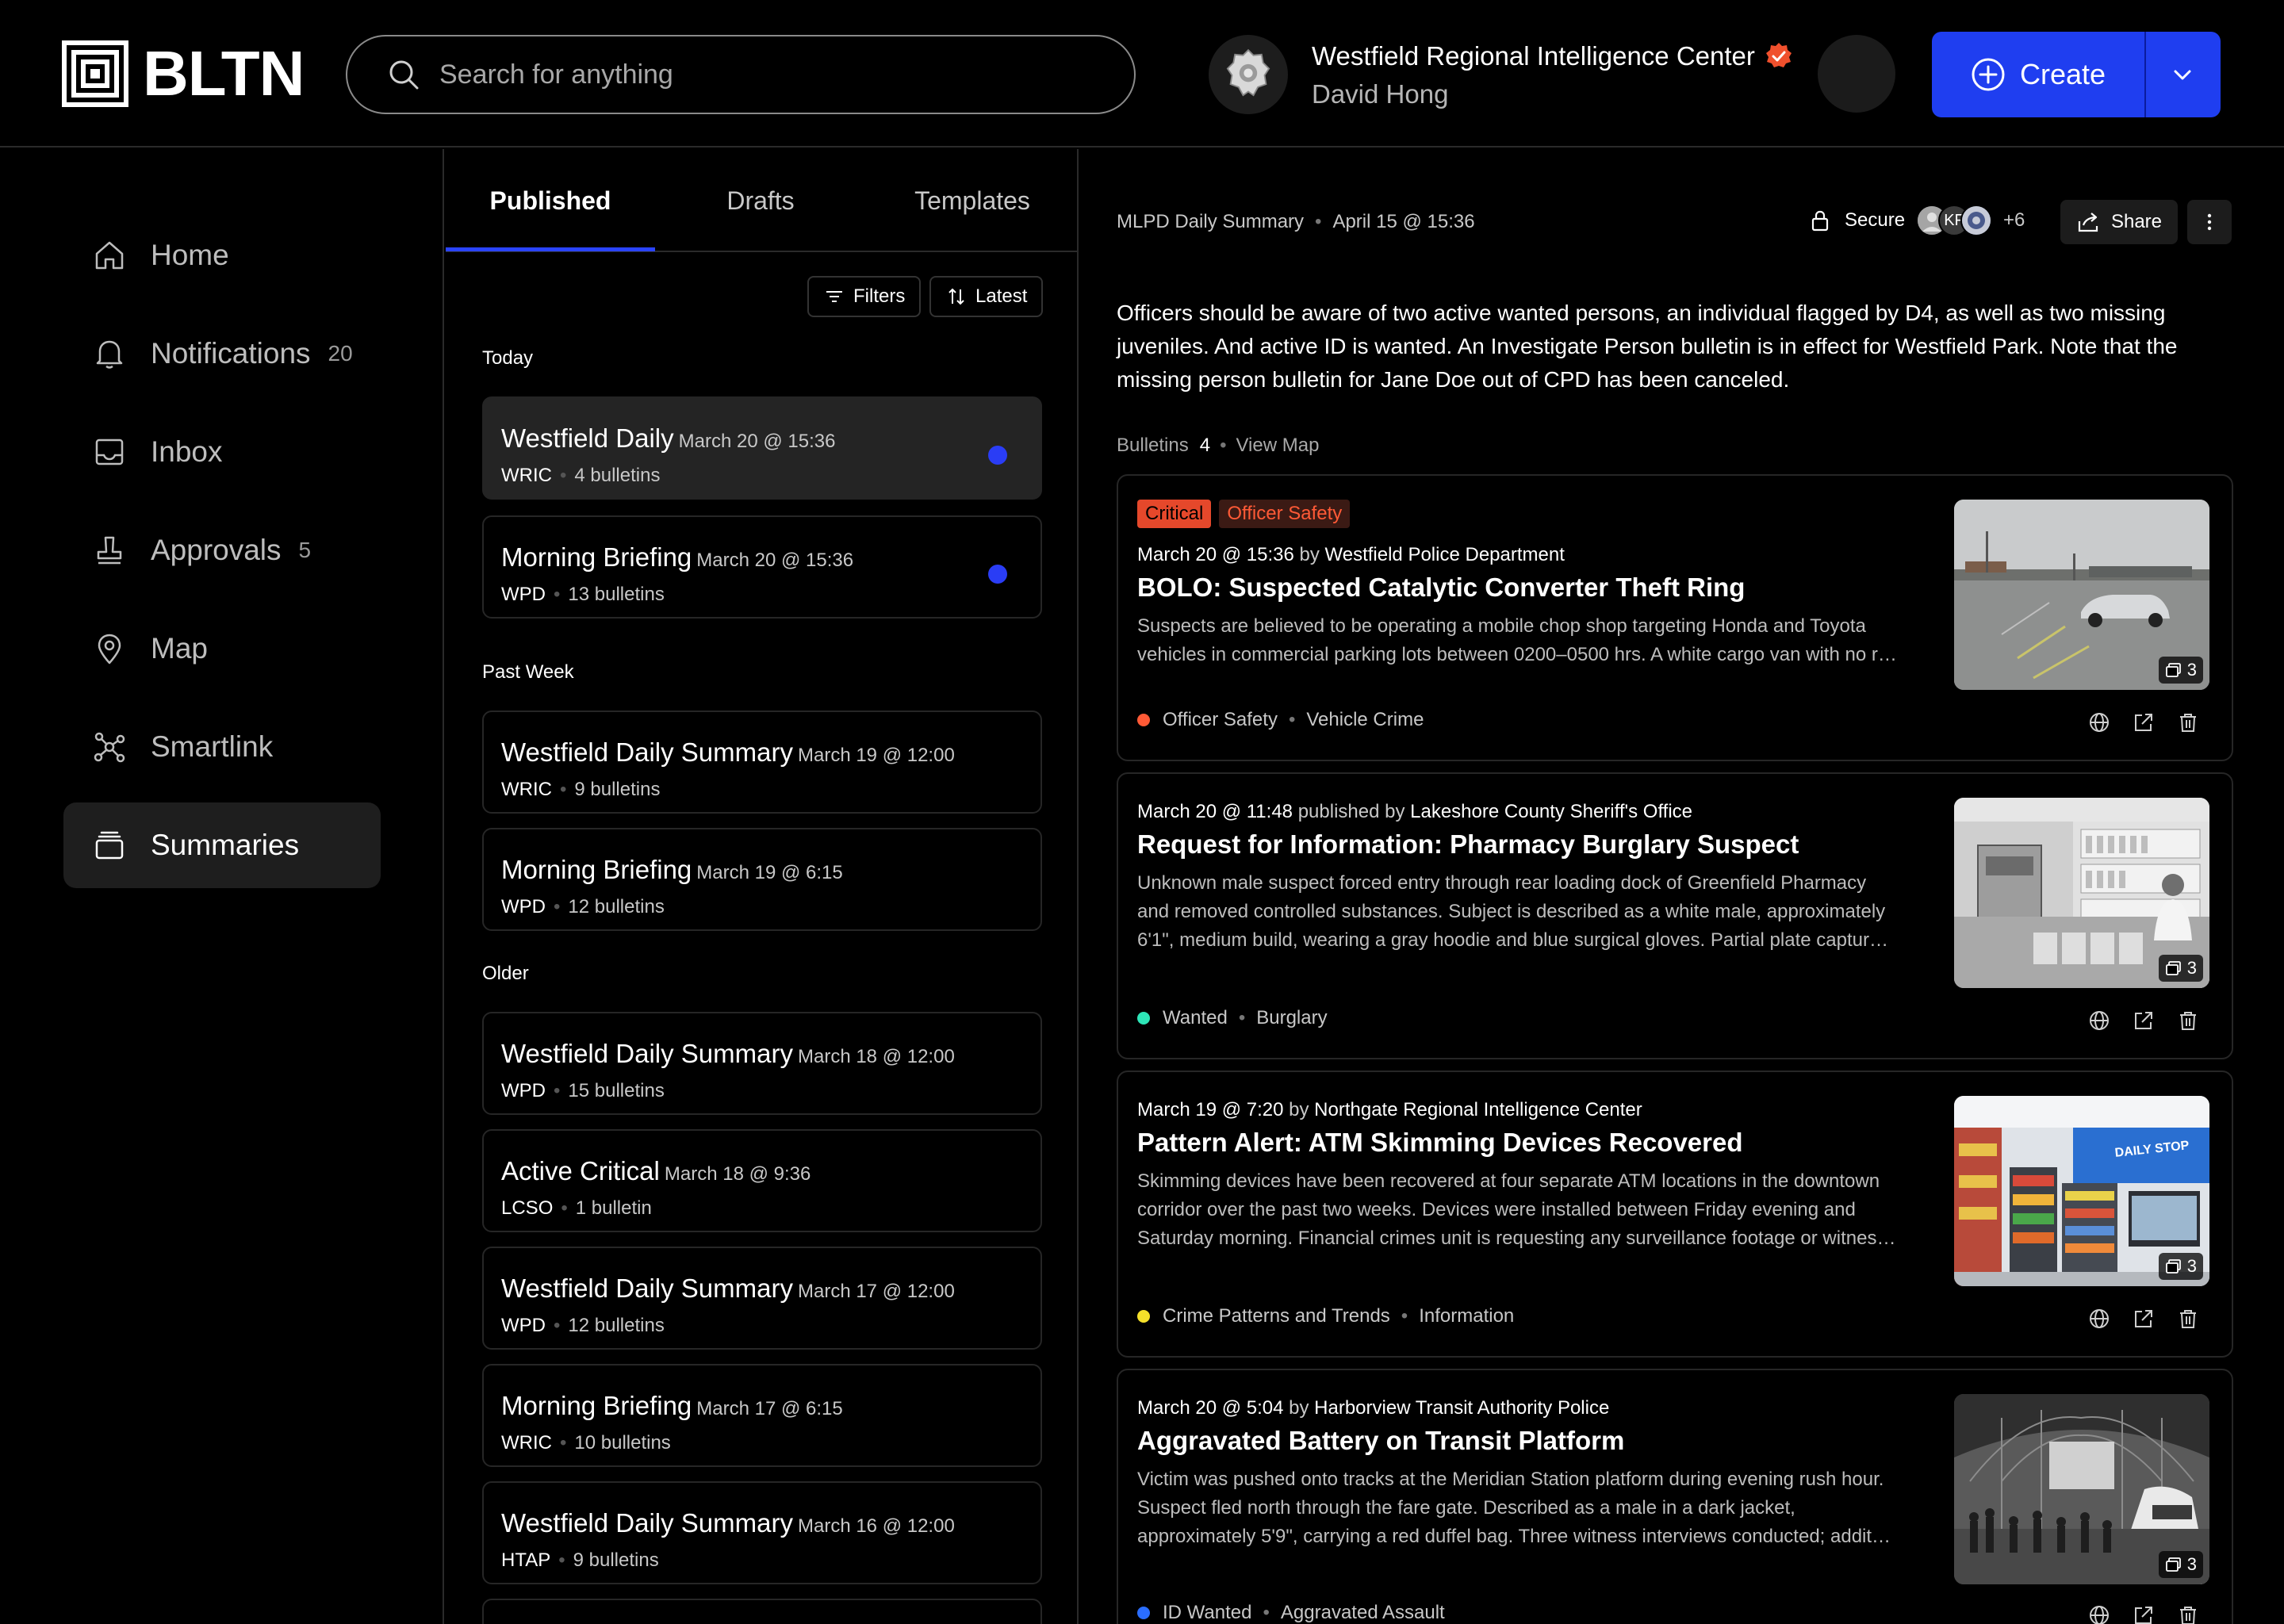 The image size is (2284, 1624). What do you see at coordinates (550, 249) in the screenshot?
I see `active-tab-indicator` at bounding box center [550, 249].